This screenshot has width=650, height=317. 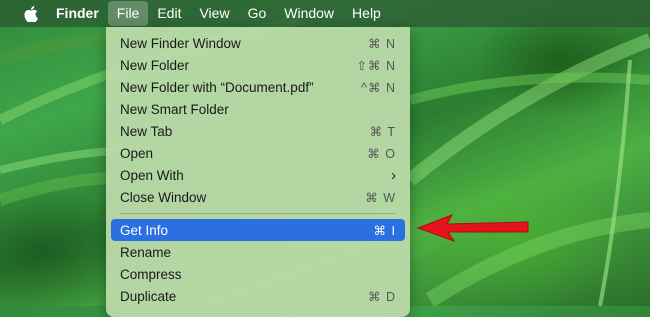 What do you see at coordinates (258, 109) in the screenshot?
I see `menu-item-new-smart-folder: New Smart Folder` at bounding box center [258, 109].